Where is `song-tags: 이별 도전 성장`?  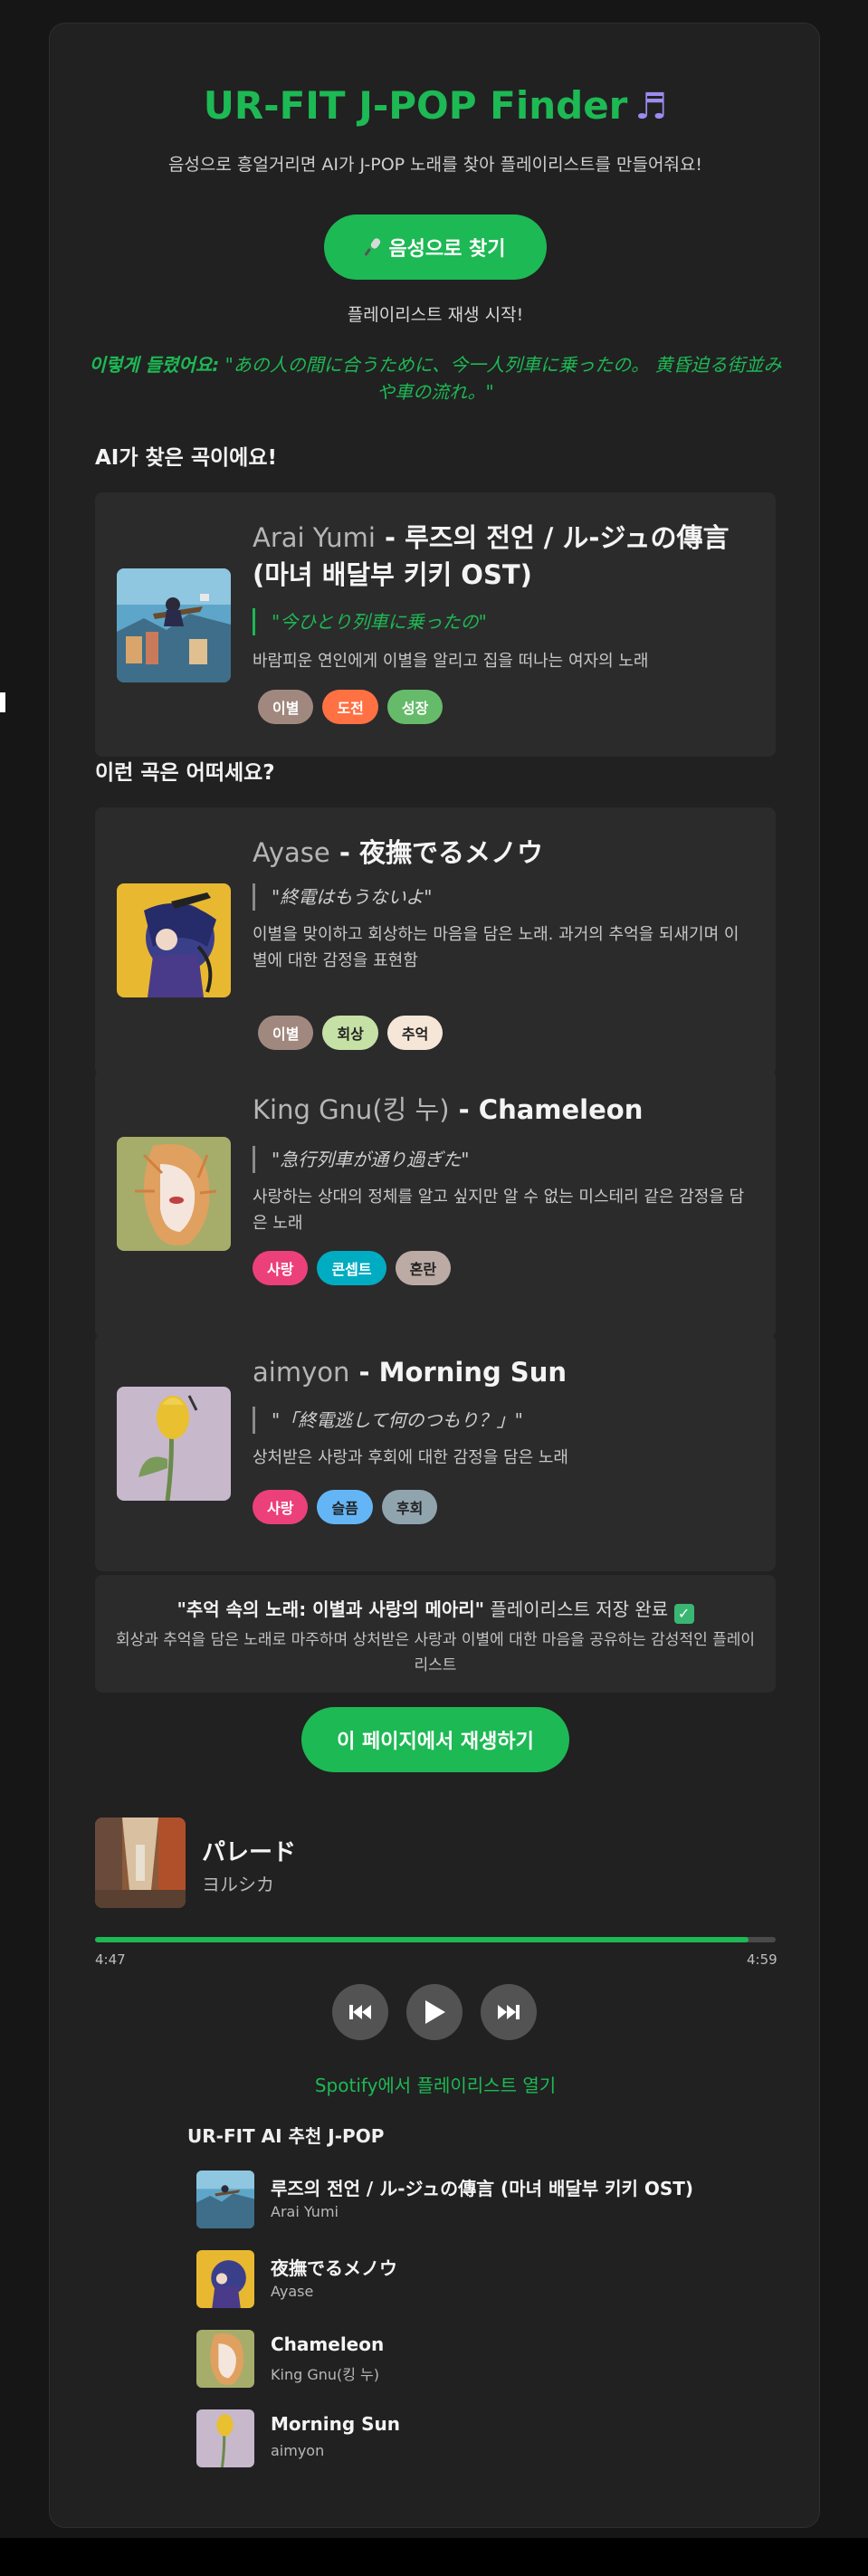
song-tags: 이별 도전 성장 is located at coordinates (351, 707).